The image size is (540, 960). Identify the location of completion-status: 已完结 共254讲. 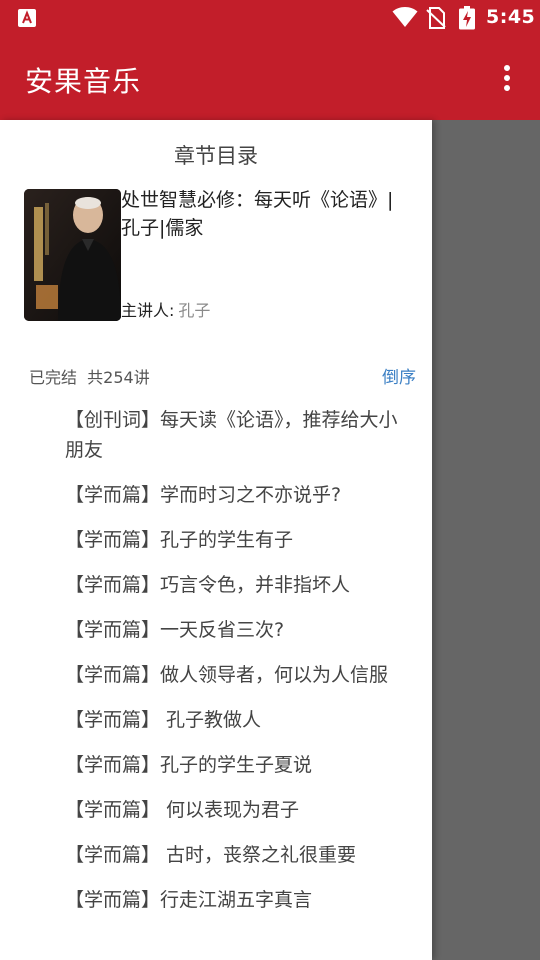
(89, 377).